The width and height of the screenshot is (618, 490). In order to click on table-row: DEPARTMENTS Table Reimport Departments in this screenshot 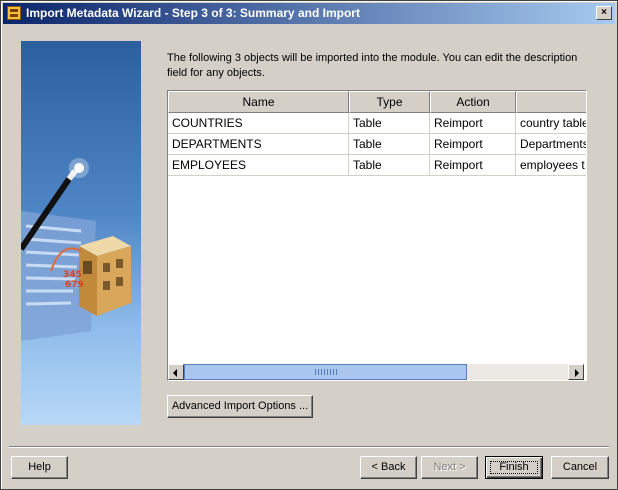, I will do `click(377, 144)`.